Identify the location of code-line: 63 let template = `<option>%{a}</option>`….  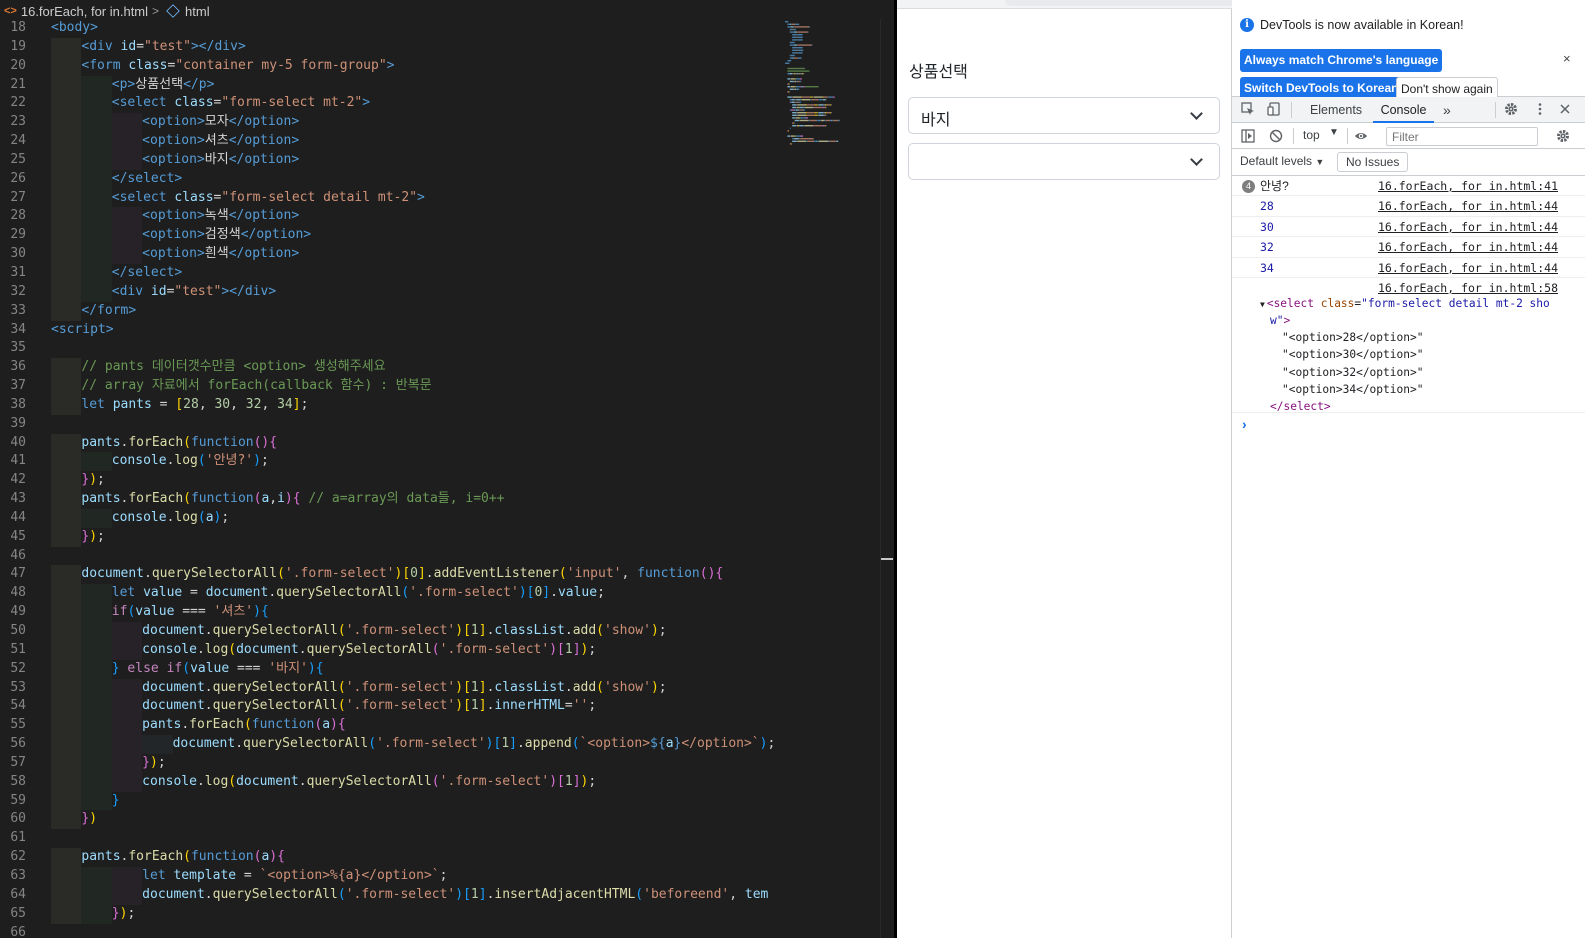
(390, 876).